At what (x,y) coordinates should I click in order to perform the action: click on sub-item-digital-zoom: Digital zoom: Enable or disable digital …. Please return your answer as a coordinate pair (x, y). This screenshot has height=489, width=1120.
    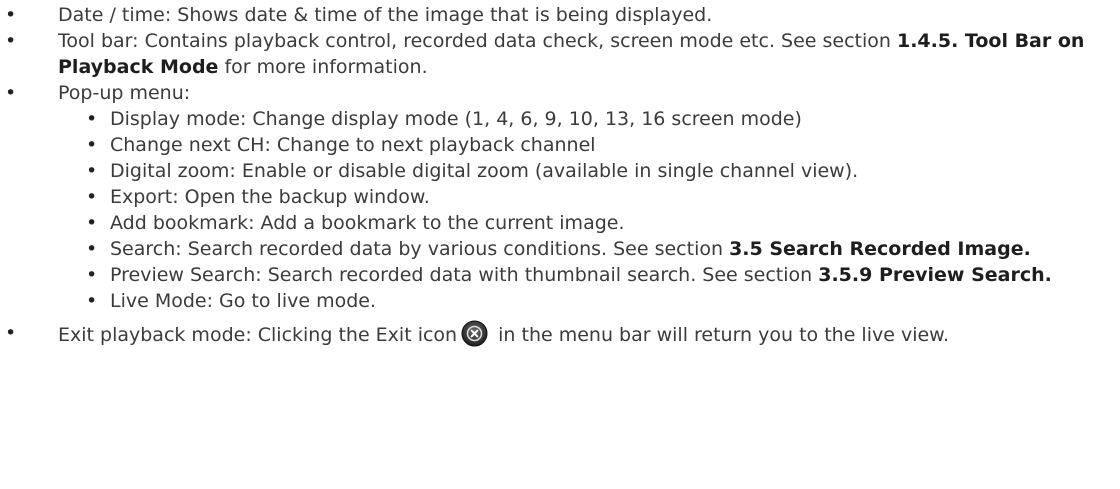
    Looking at the image, I should click on (589, 171).